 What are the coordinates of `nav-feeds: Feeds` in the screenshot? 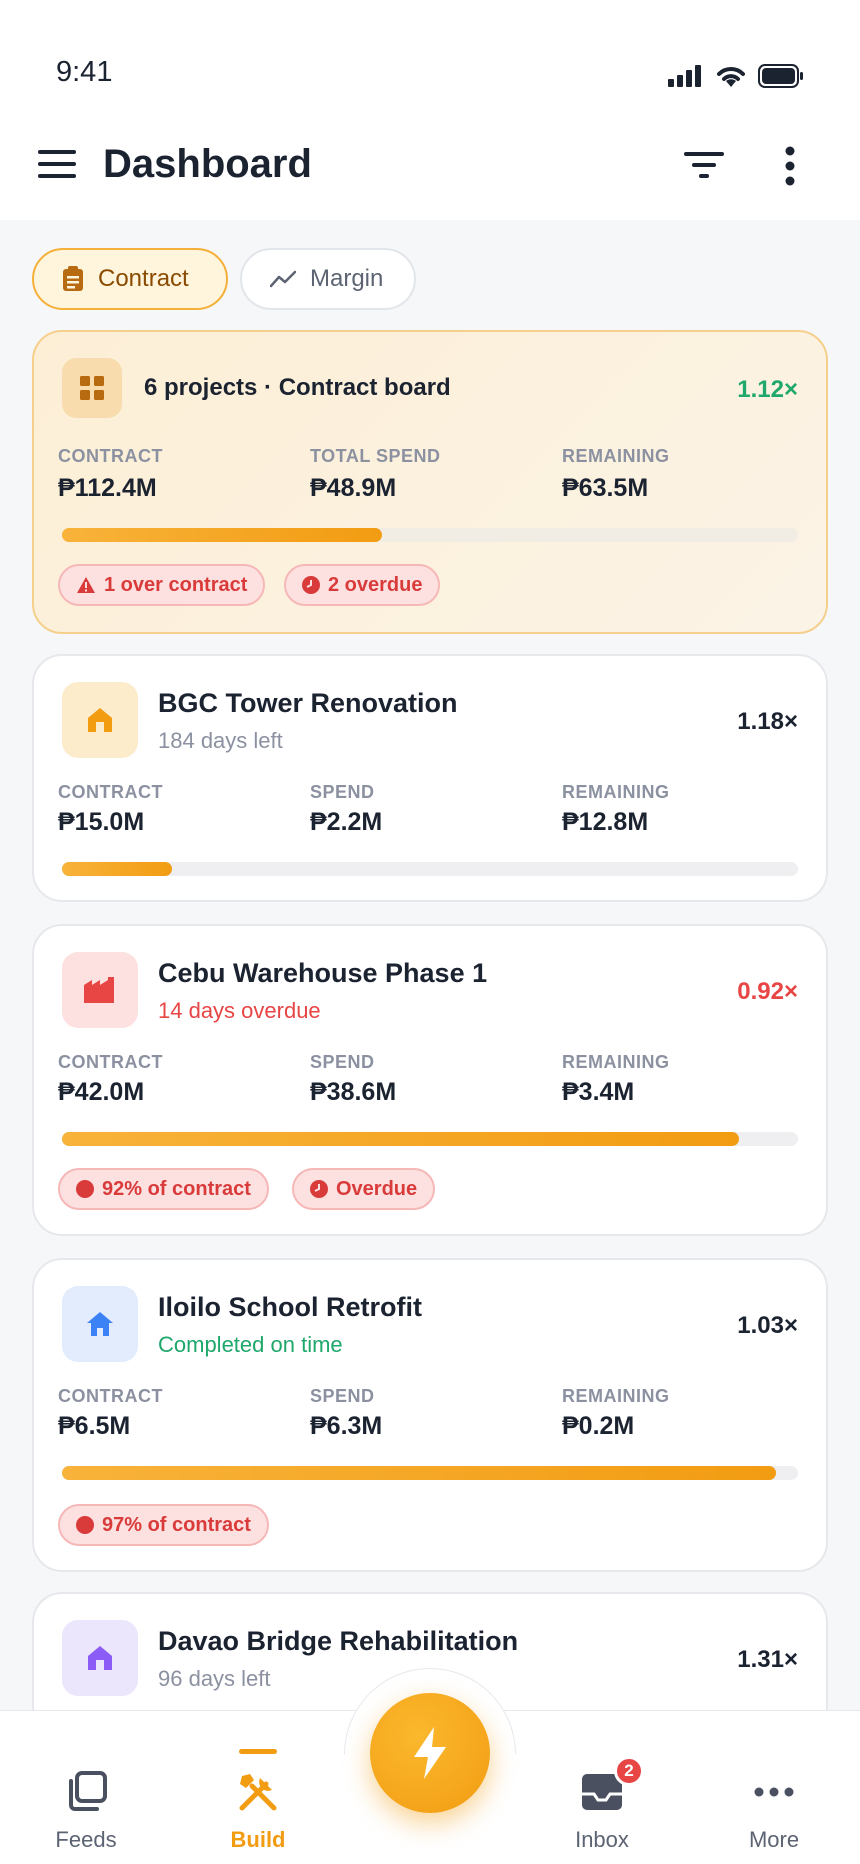 It's located at (86, 1787).